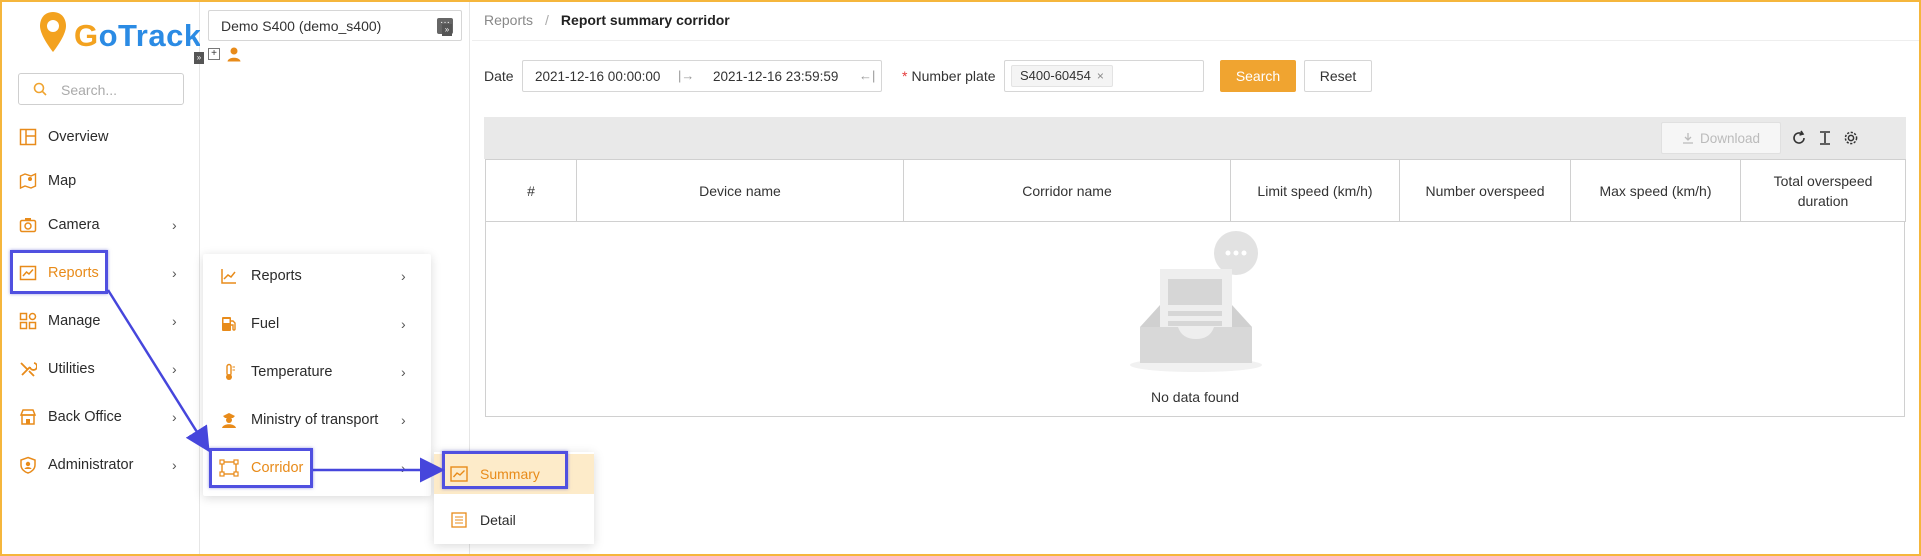 This screenshot has width=1921, height=556. What do you see at coordinates (498, 520) in the screenshot?
I see `submenu-item-label: Detail` at bounding box center [498, 520].